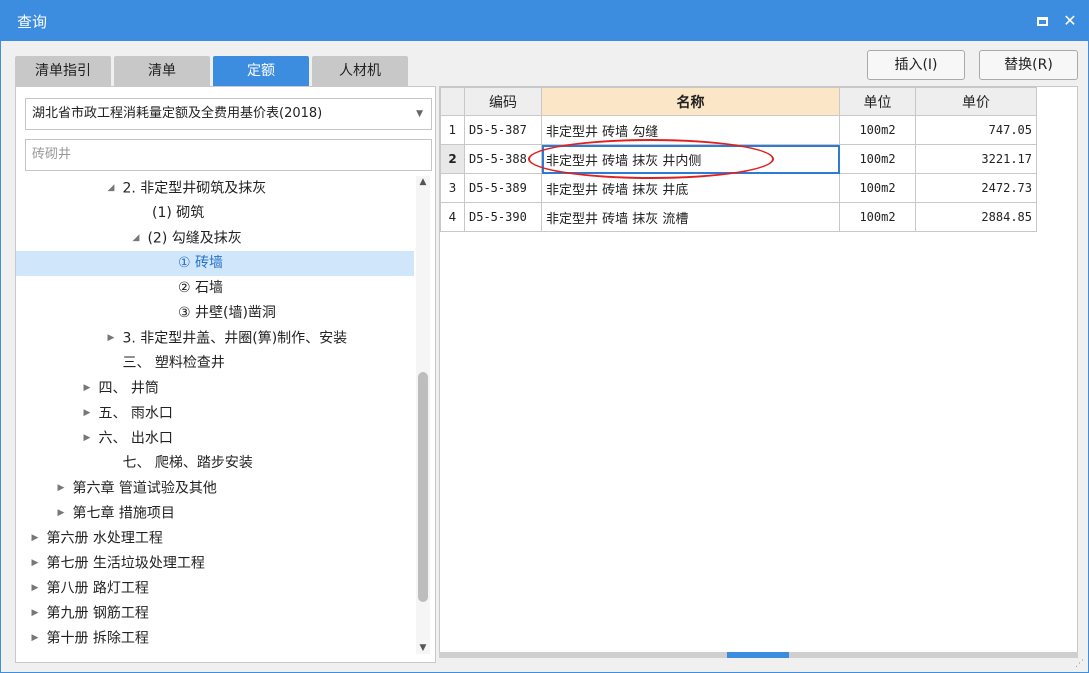 The image size is (1089, 673). I want to click on column-header-name: 名称, so click(690, 101).